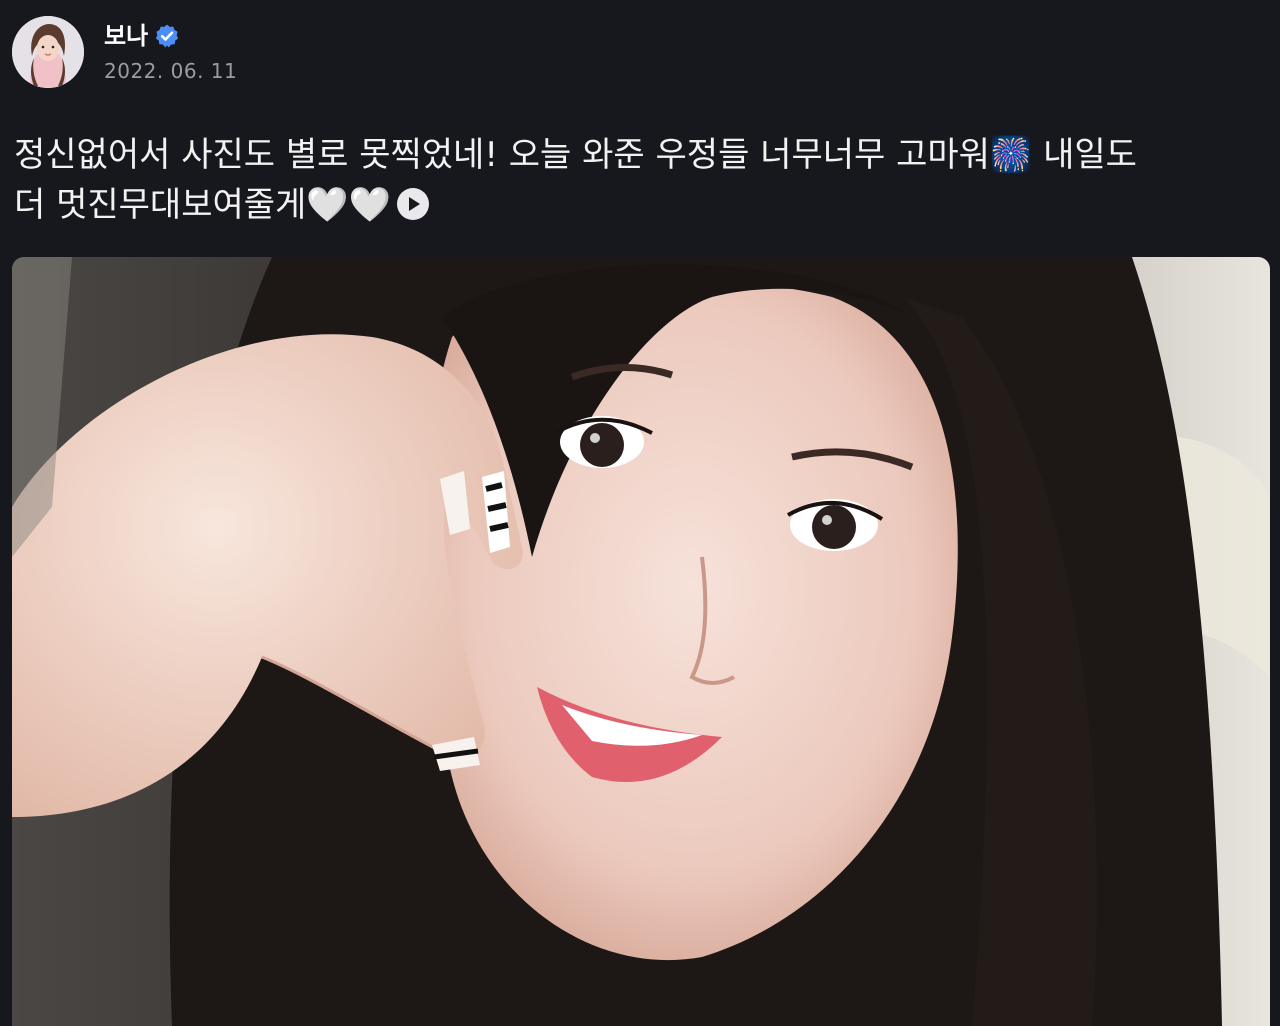 This screenshot has width=1280, height=1026. I want to click on post-text-line-2-wrap: 더 멋진무대보여줄게🤍🤍, so click(640, 205).